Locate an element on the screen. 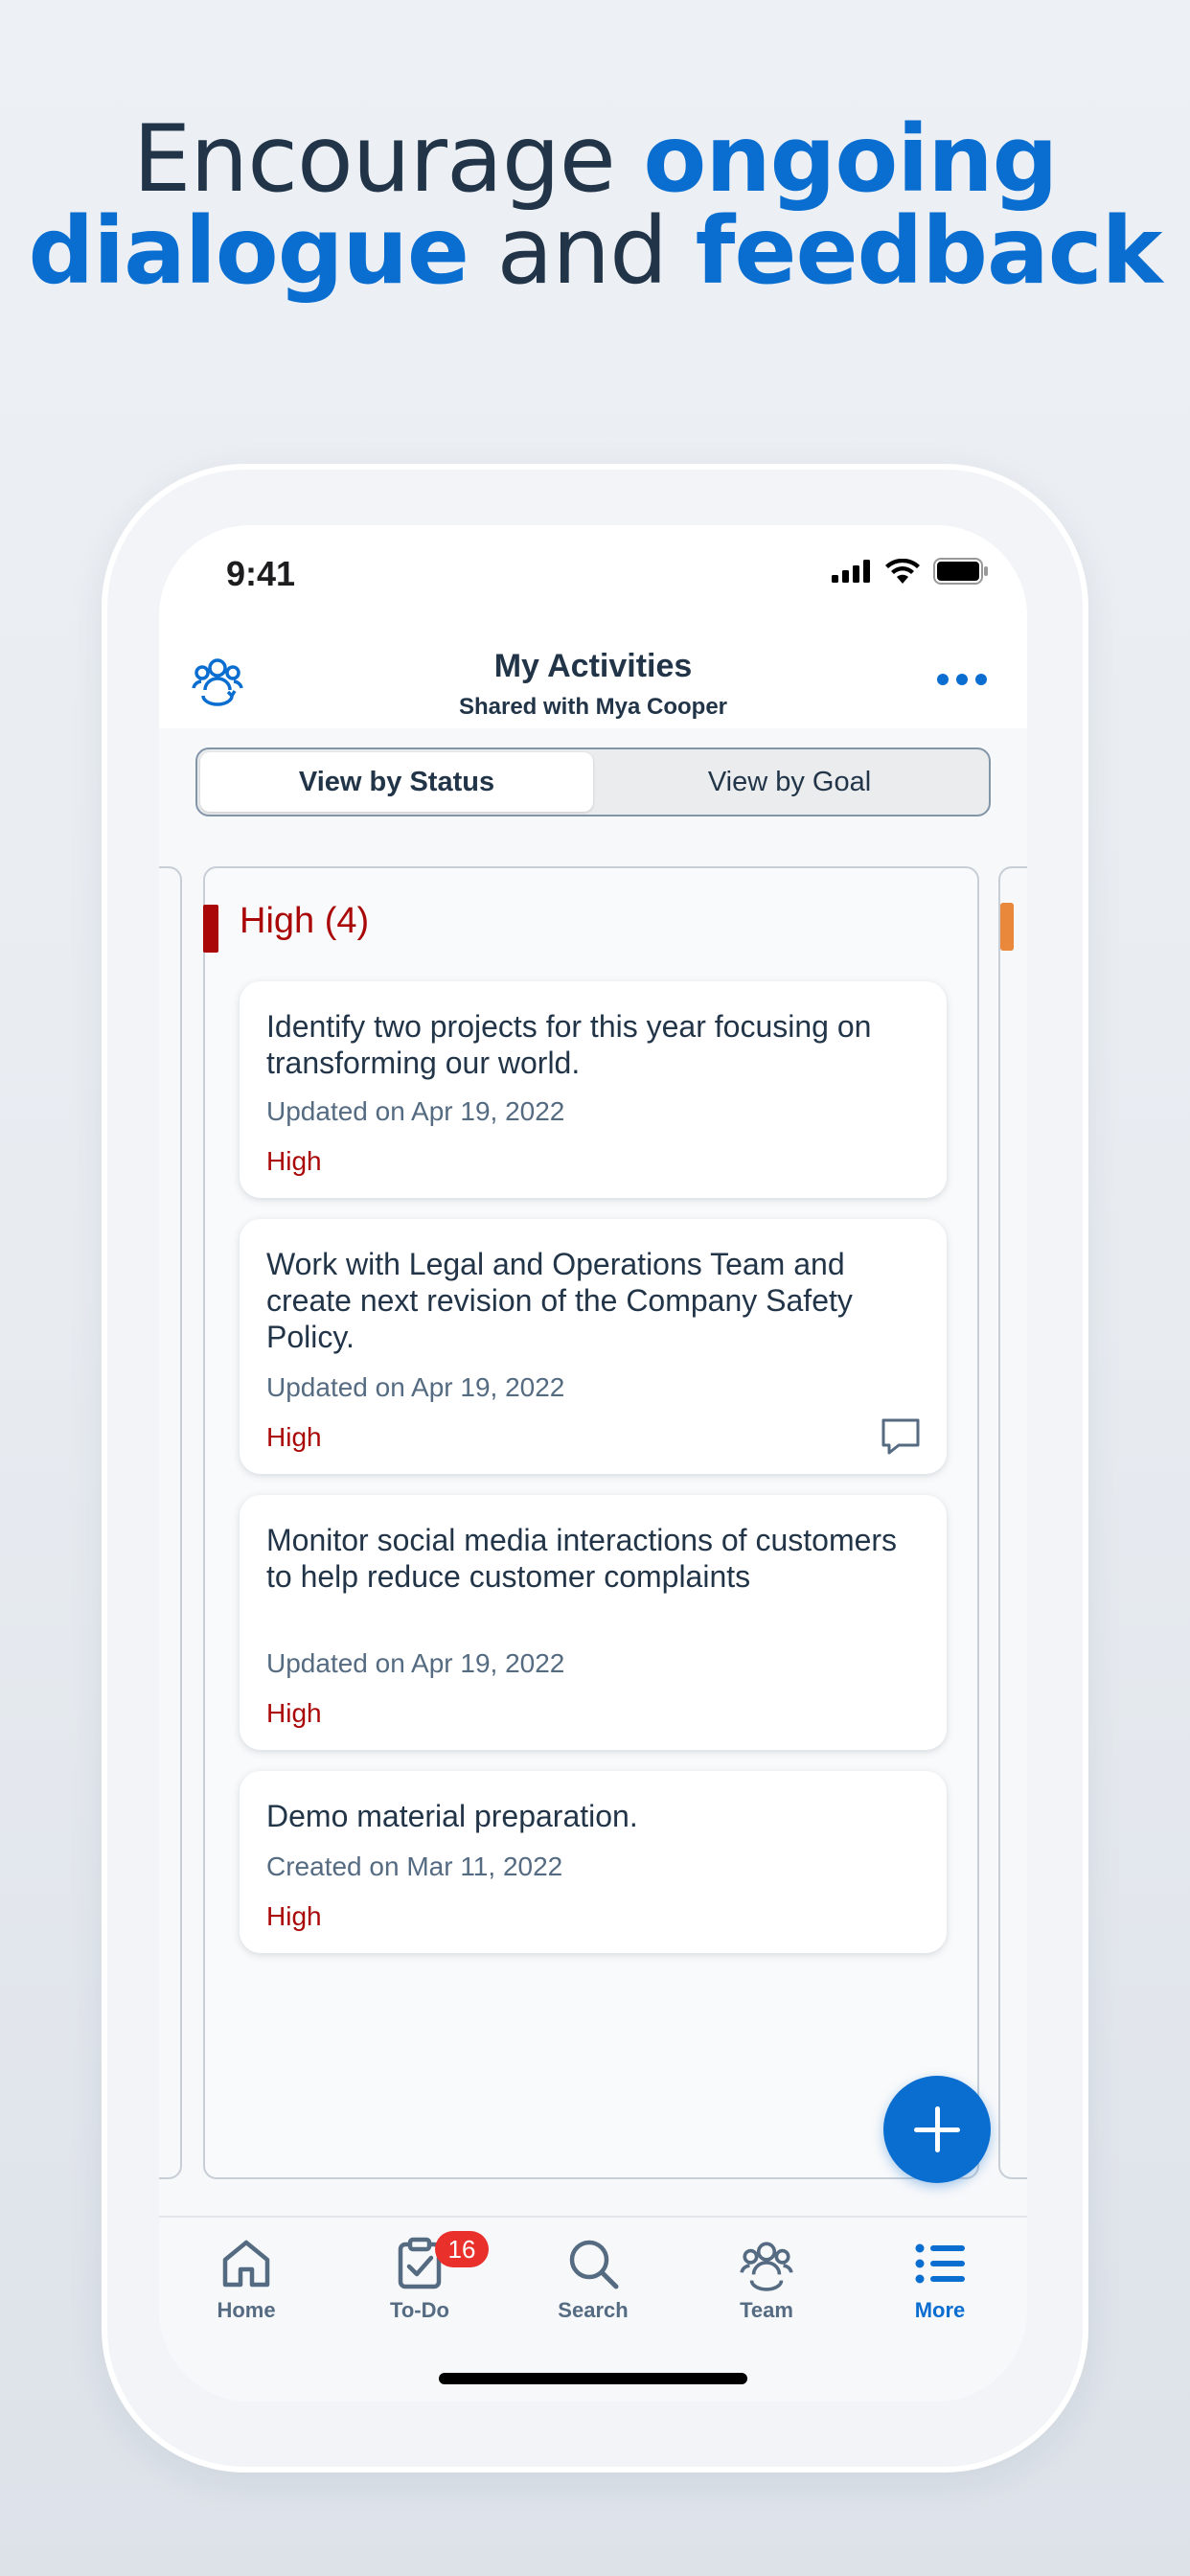  segment-view-by-status: View by Status is located at coordinates (397, 782).